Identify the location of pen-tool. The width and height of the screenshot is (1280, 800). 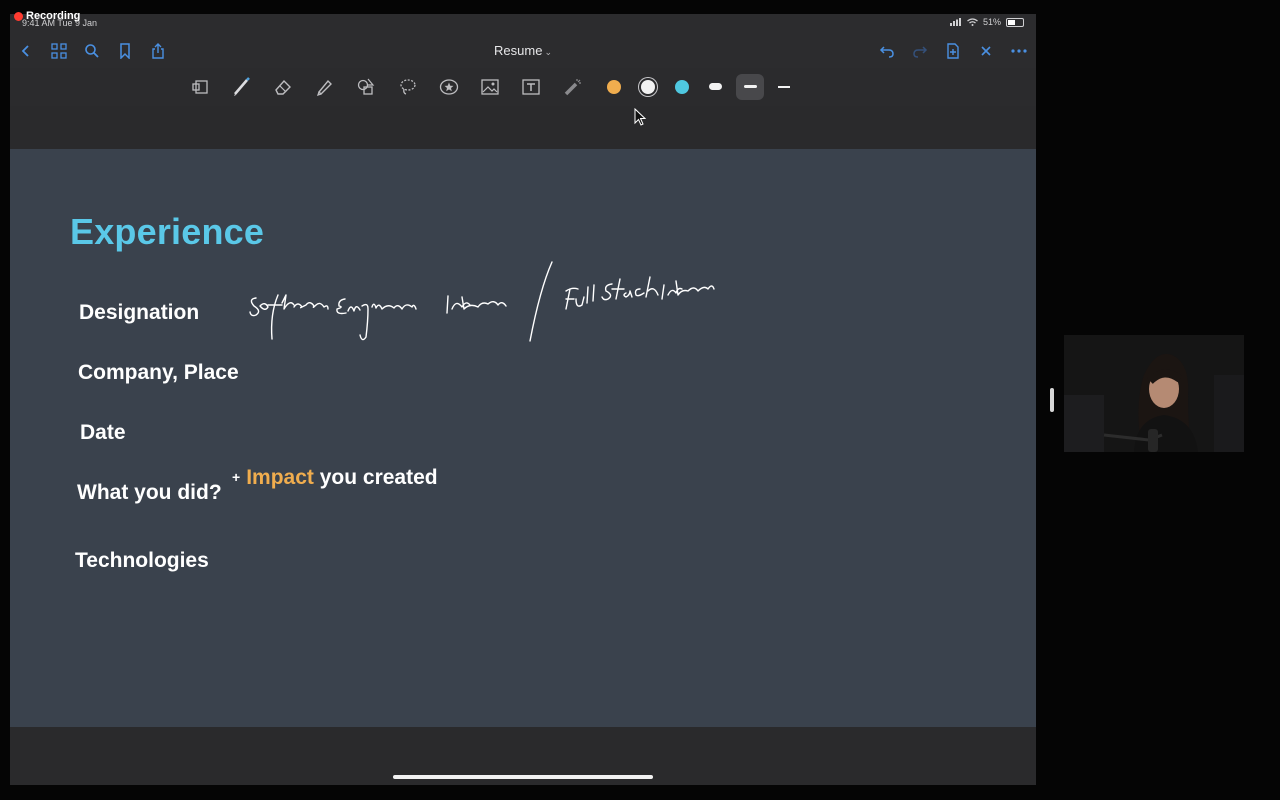
(242, 87).